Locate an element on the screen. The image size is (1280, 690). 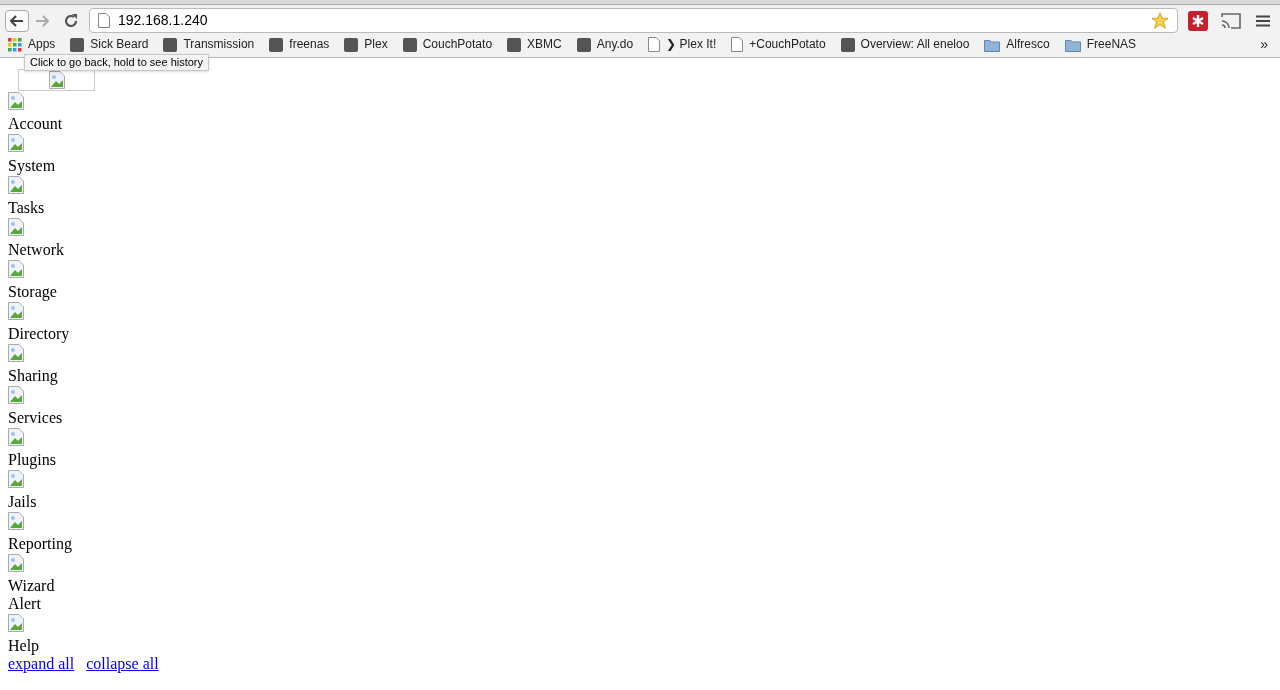
menu-item: Help is located at coordinates (24, 646).